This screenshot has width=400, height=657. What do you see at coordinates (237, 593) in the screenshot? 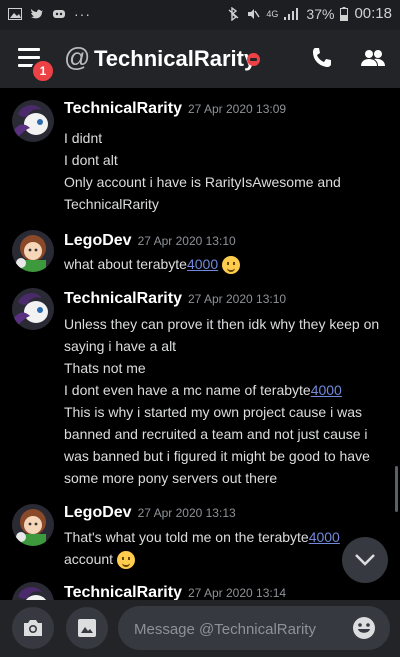
I see `message-timestamp: 27 Apr 2020 13:14` at bounding box center [237, 593].